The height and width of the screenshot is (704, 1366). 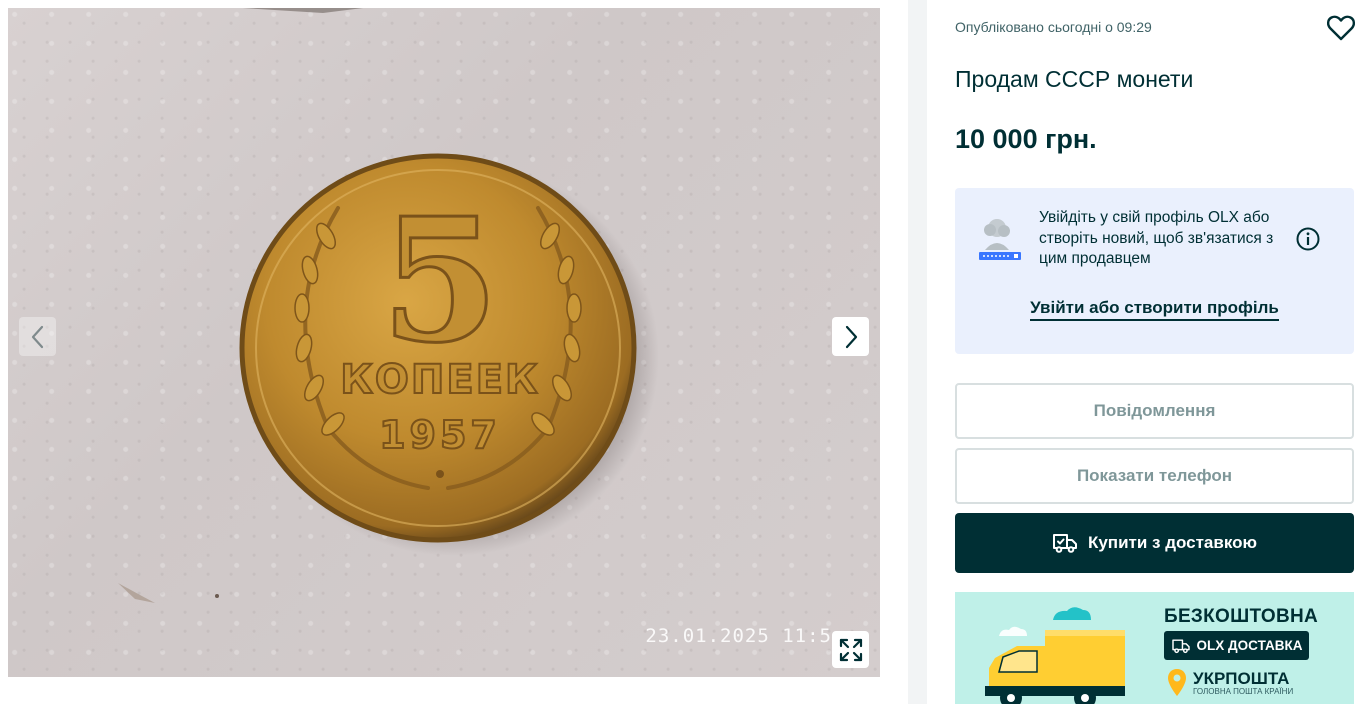 I want to click on gallery-next-button, so click(x=850, y=336).